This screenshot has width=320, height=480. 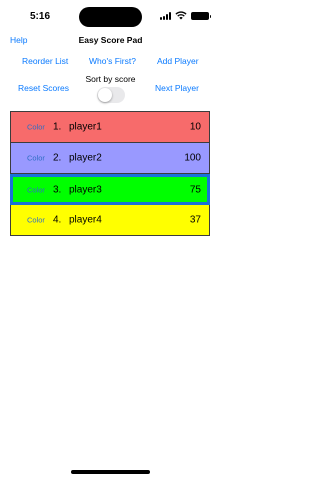 What do you see at coordinates (40, 16) in the screenshot?
I see `status-time: 5:16` at bounding box center [40, 16].